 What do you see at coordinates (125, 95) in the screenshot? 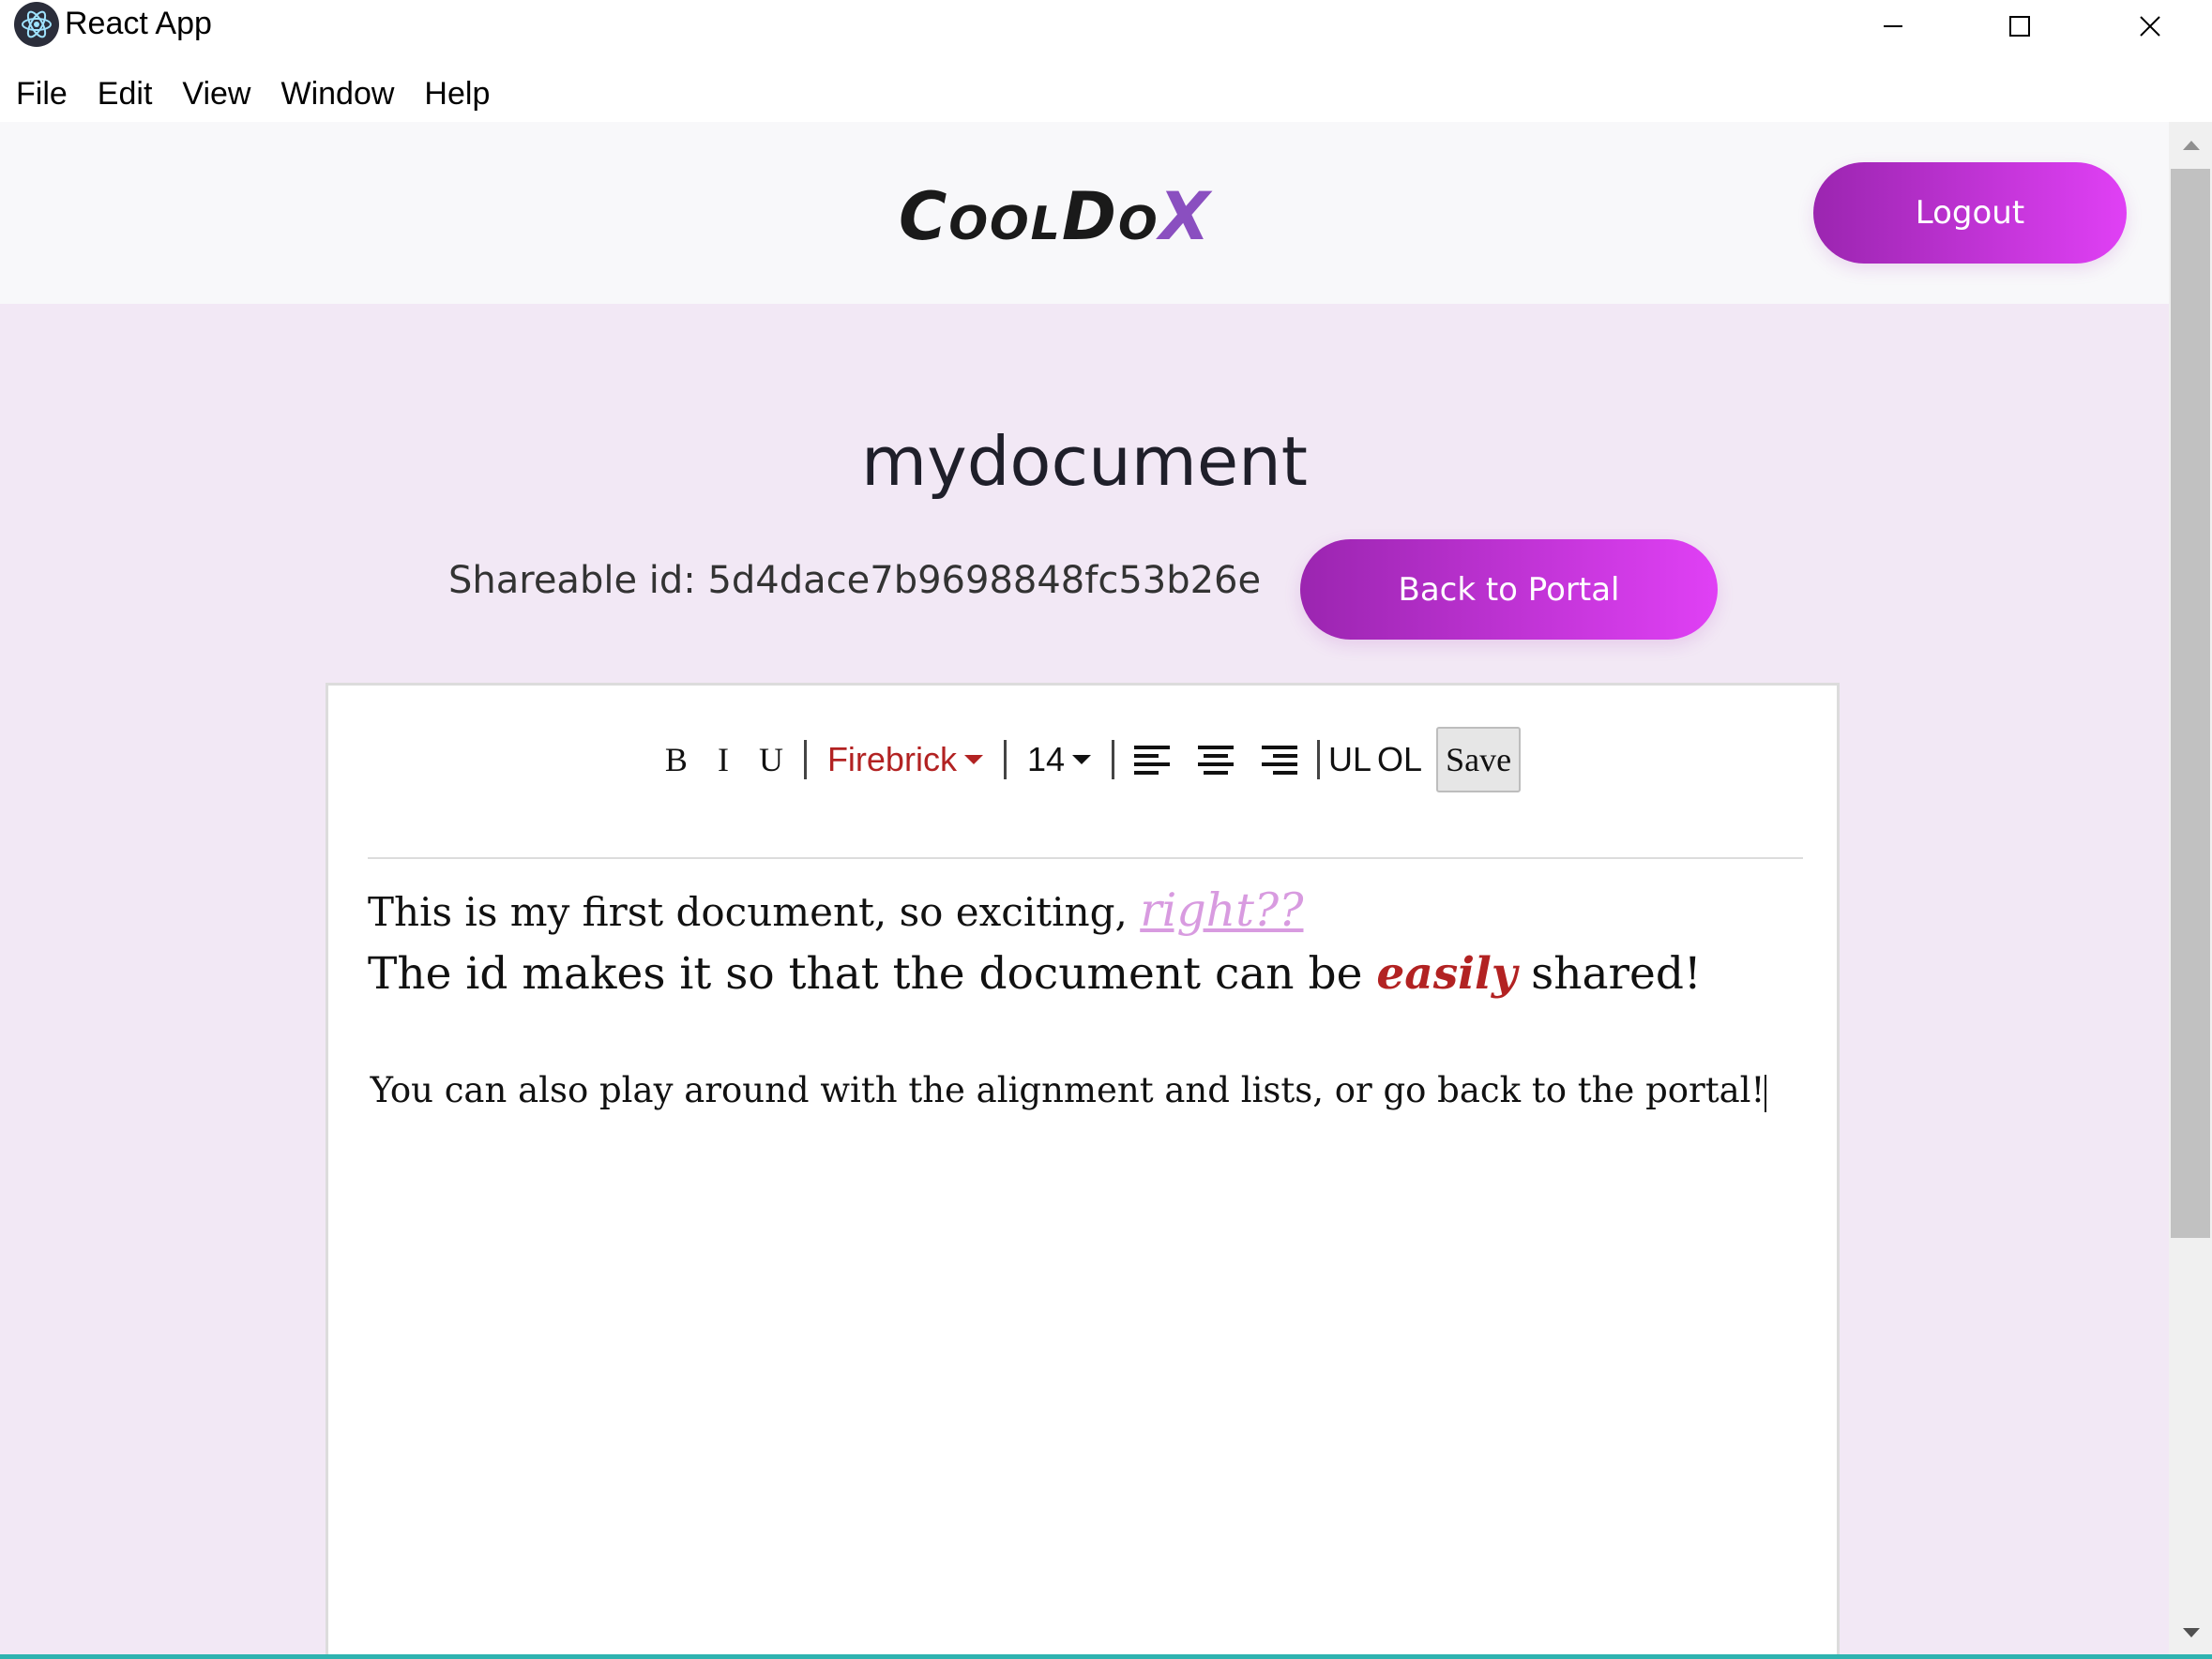
I see `menu-edit: Edit` at bounding box center [125, 95].